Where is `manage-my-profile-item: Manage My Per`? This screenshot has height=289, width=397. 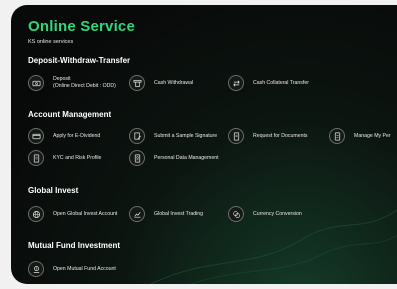
manage-my-profile-item: Manage My Per is located at coordinates (360, 136).